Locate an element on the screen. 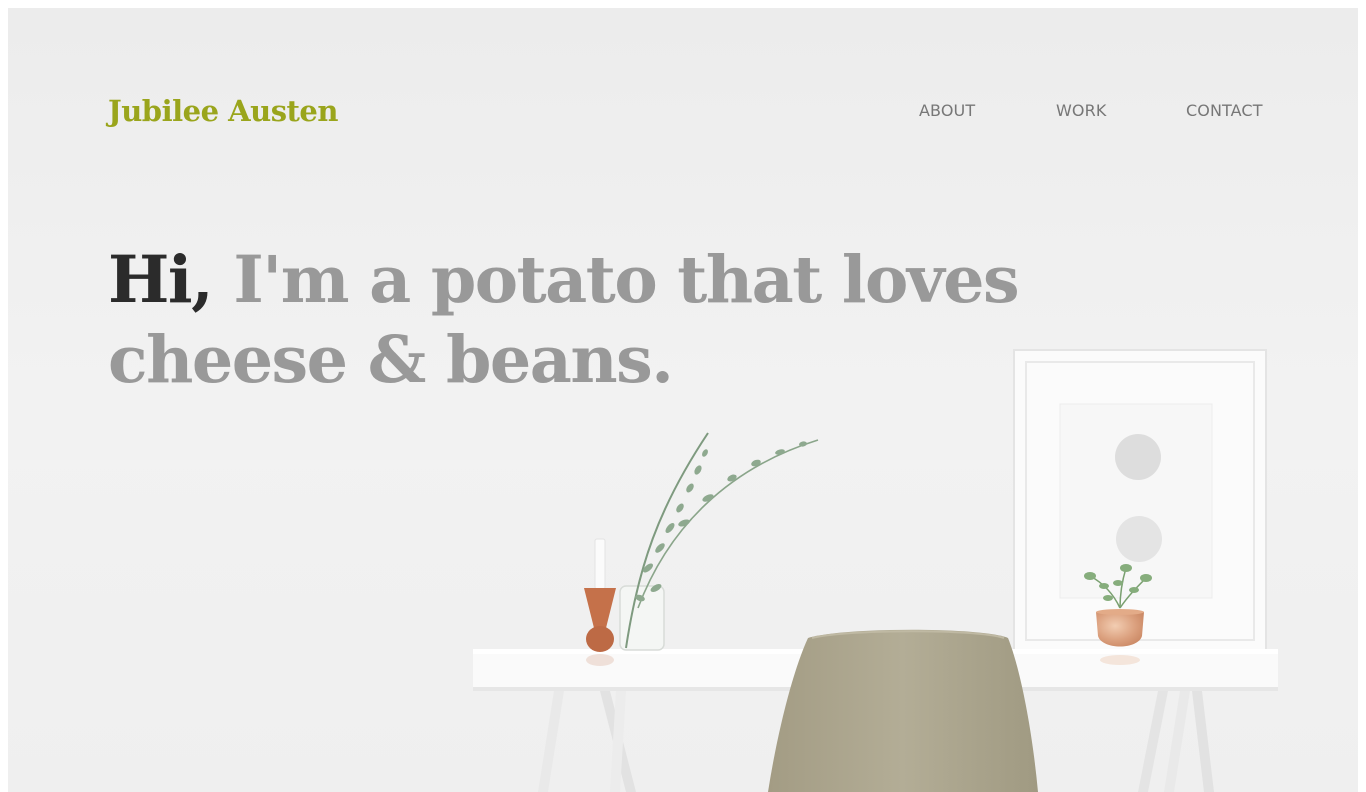 This screenshot has width=1366, height=792. nav-work: WORK is located at coordinates (1081, 110).